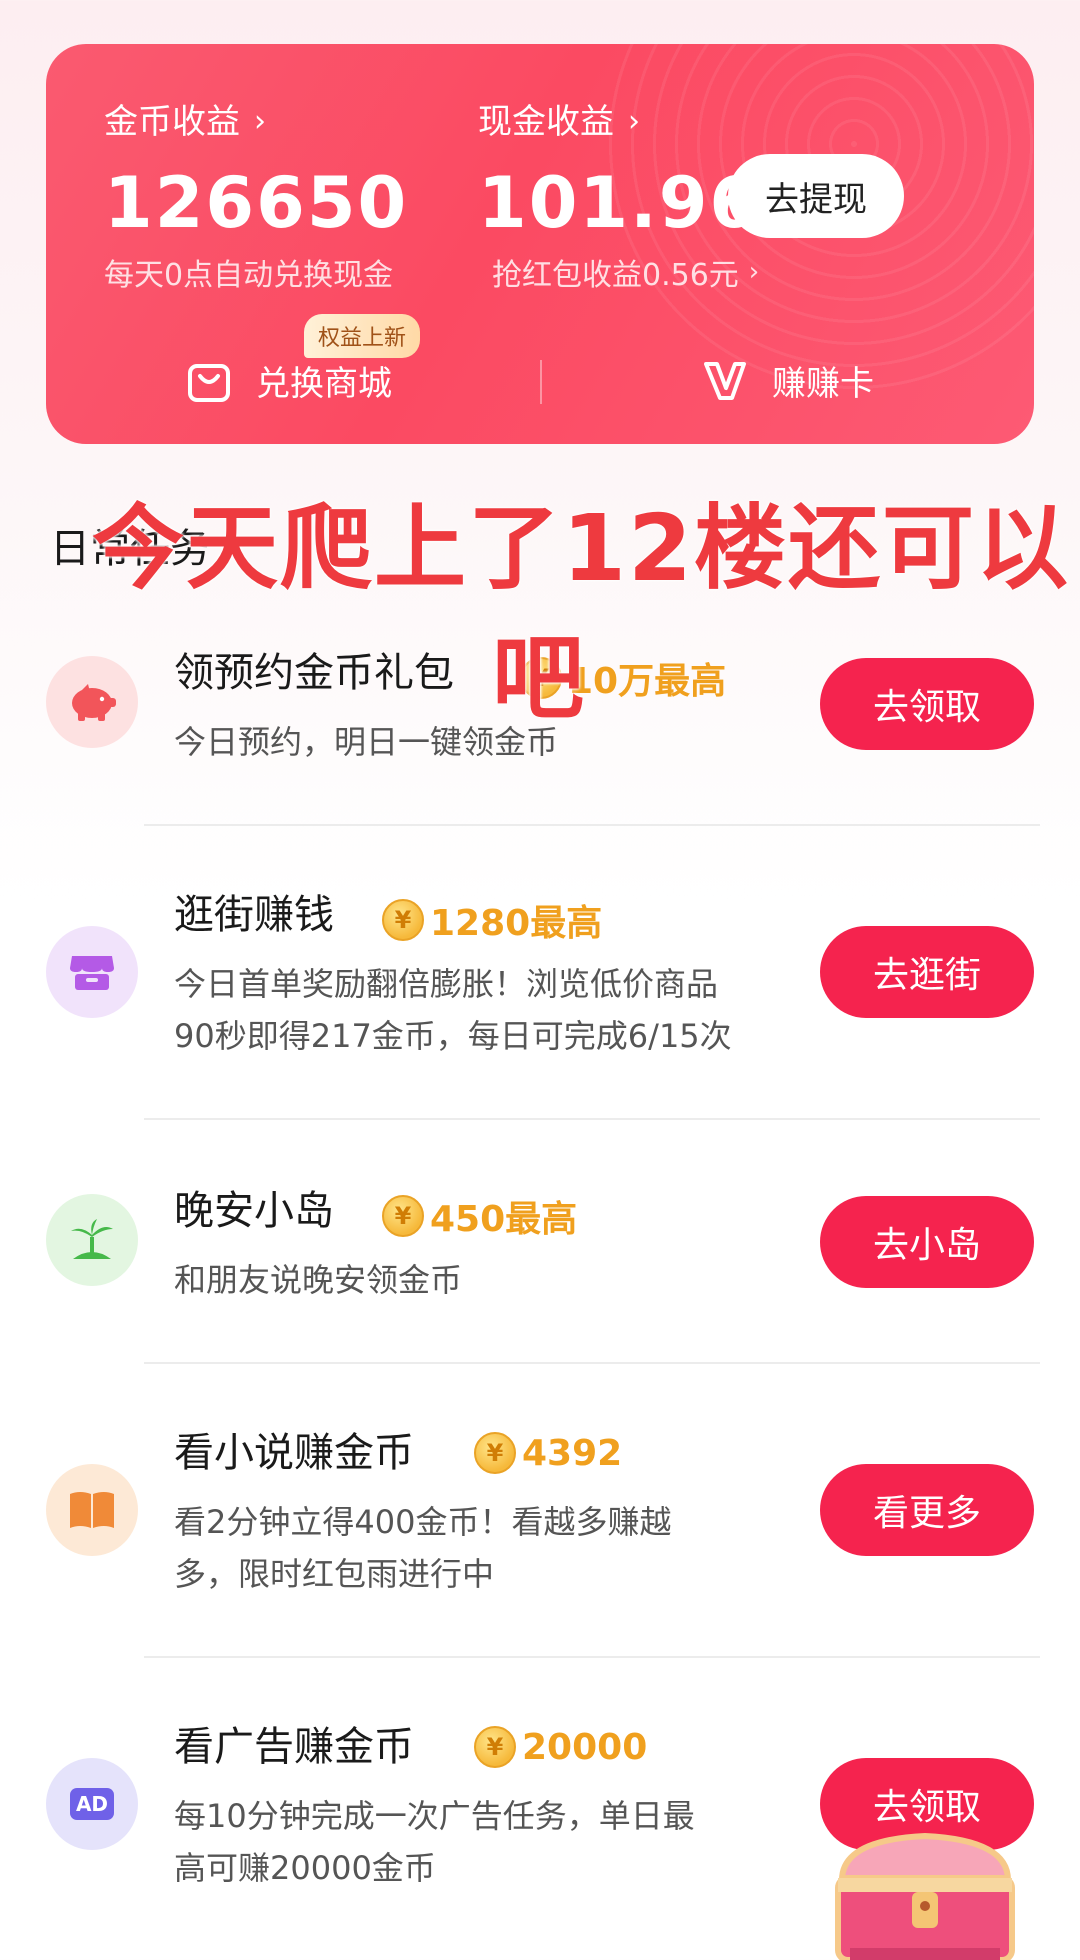 This screenshot has height=1960, width=1080. I want to click on piggy-bank-icon, so click(94, 702).